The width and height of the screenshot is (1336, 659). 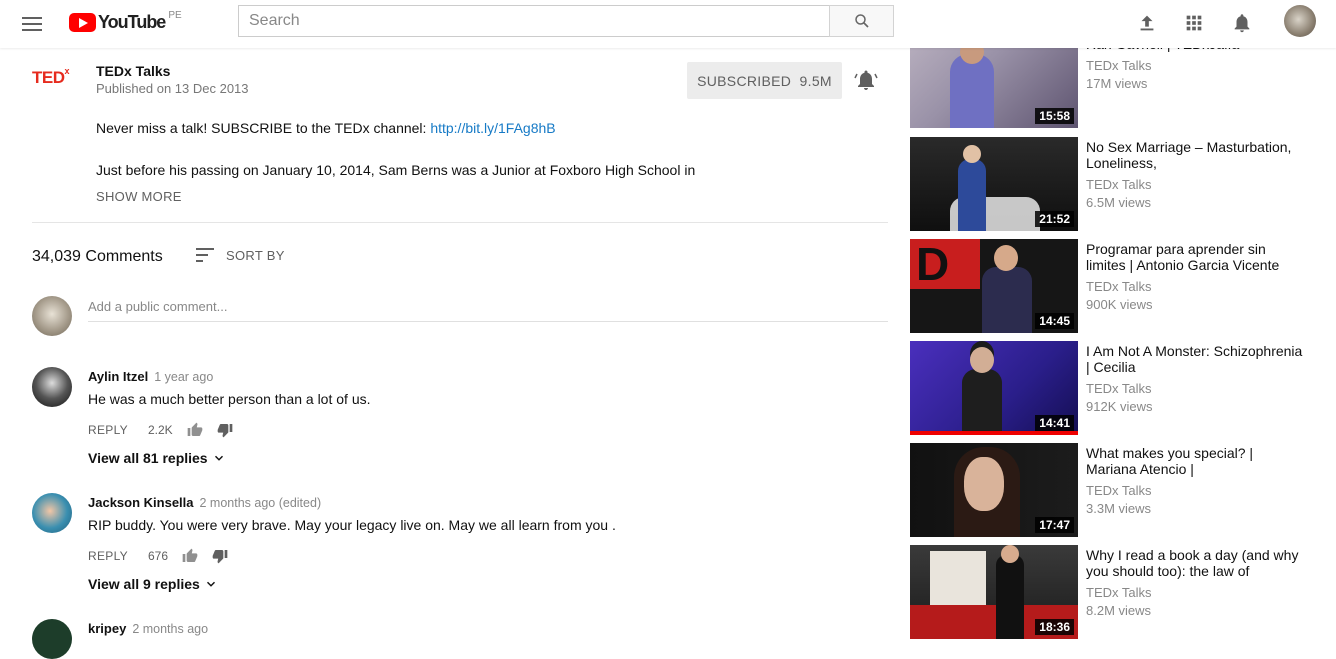 What do you see at coordinates (1119, 304) in the screenshot?
I see `video-views: 900K views` at bounding box center [1119, 304].